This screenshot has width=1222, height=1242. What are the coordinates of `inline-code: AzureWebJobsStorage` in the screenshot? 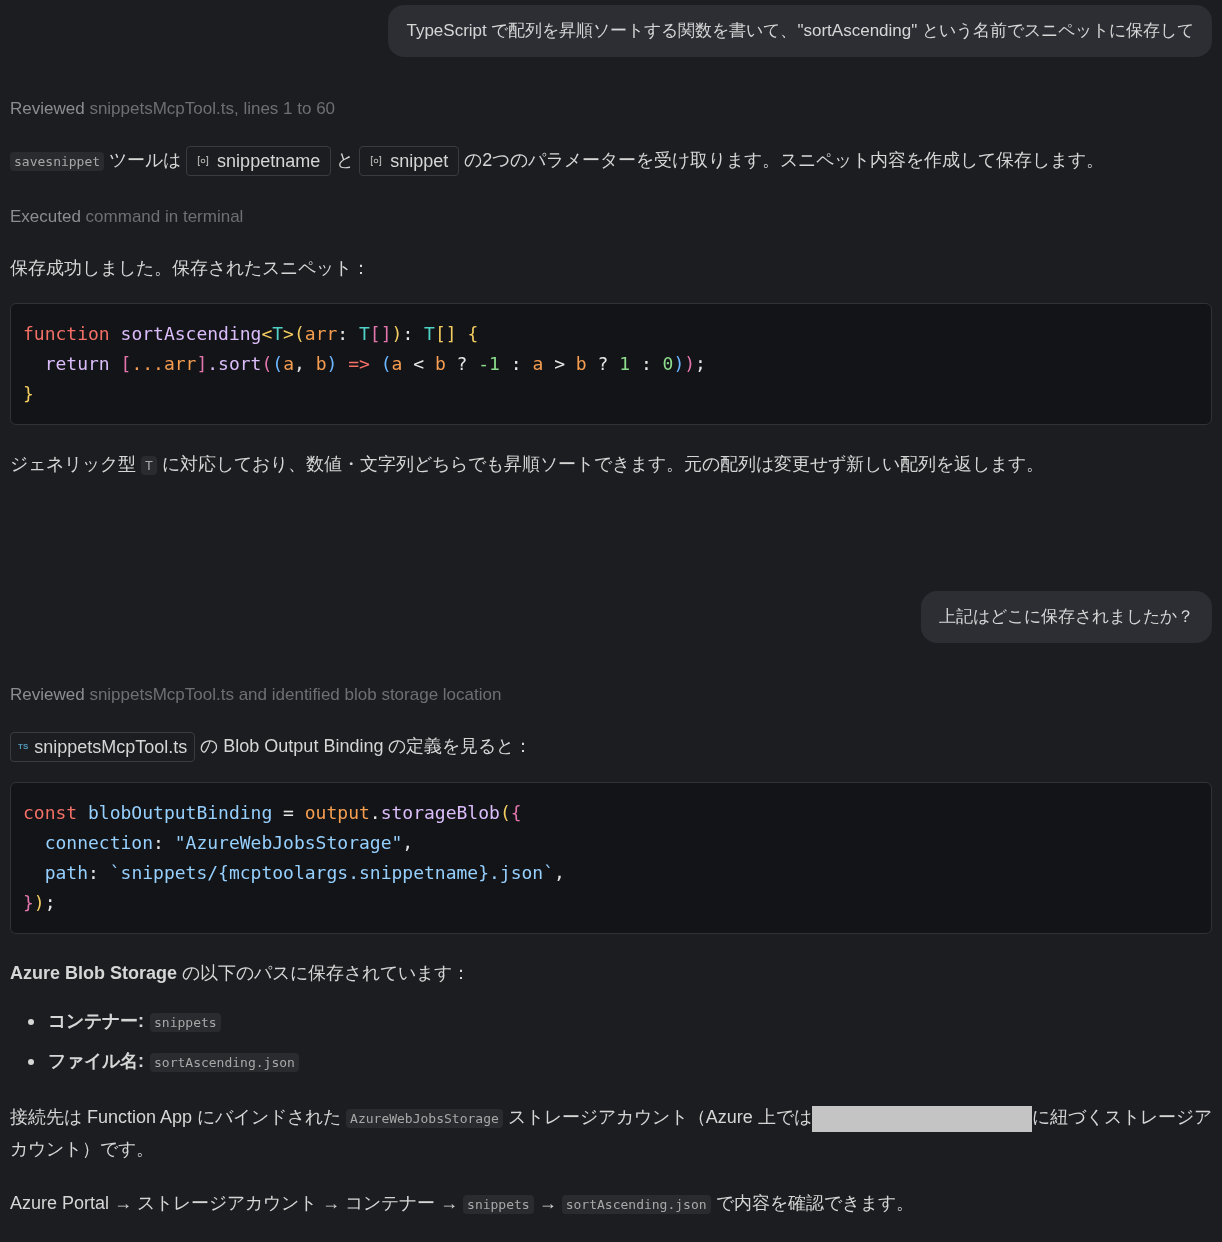 It's located at (424, 1119).